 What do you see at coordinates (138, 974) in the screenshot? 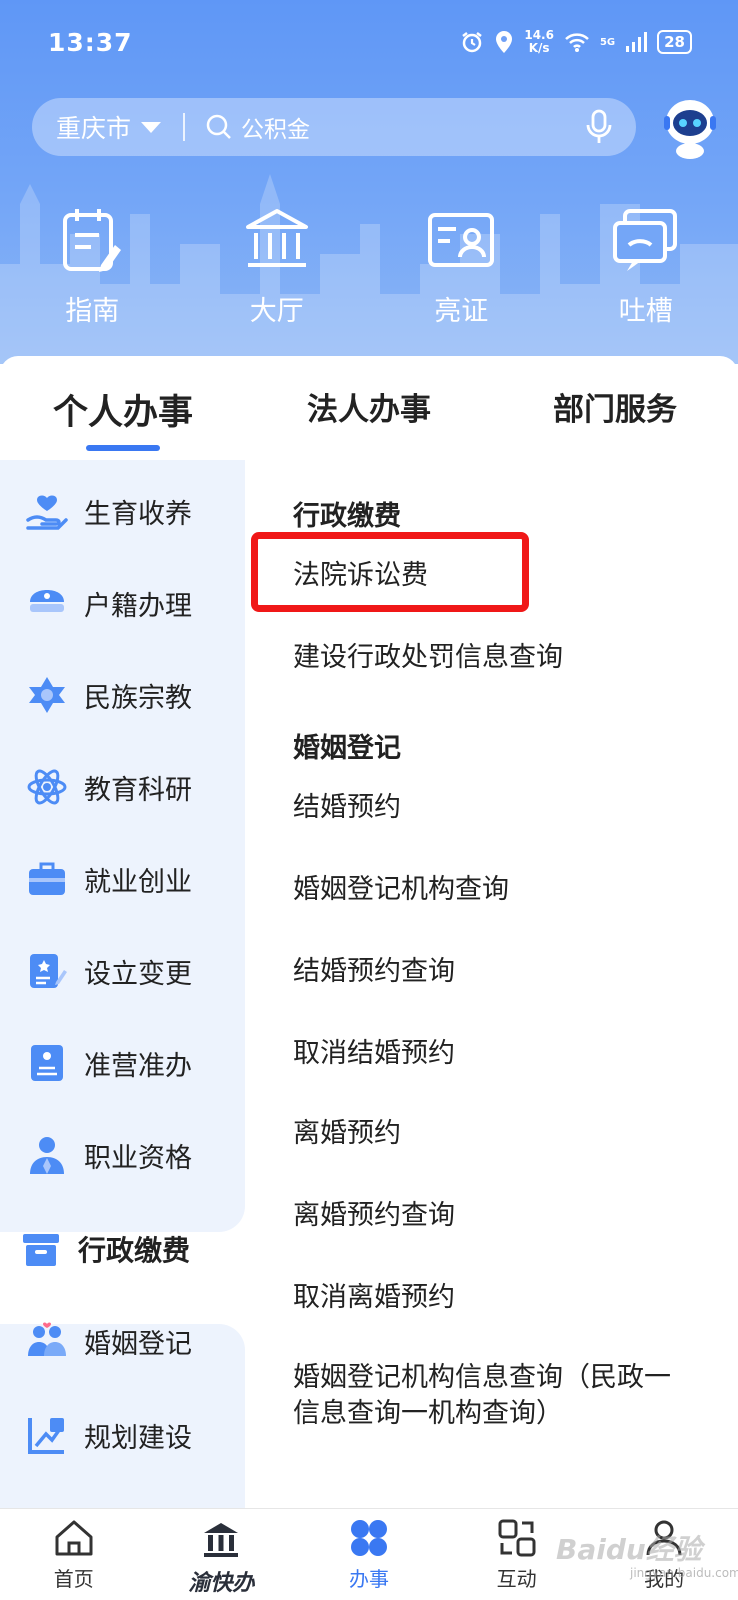
I see `sidebar-item-label: 设立变更` at bounding box center [138, 974].